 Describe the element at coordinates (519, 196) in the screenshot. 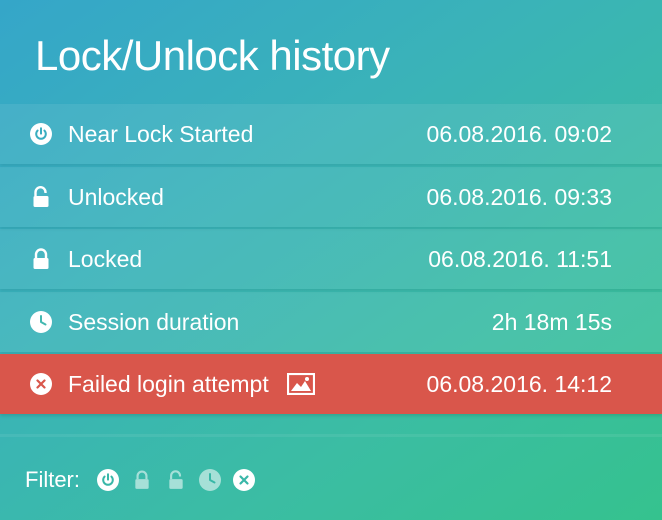

I see `history-row-timestamp: 06.08.2016. 09:33` at that location.